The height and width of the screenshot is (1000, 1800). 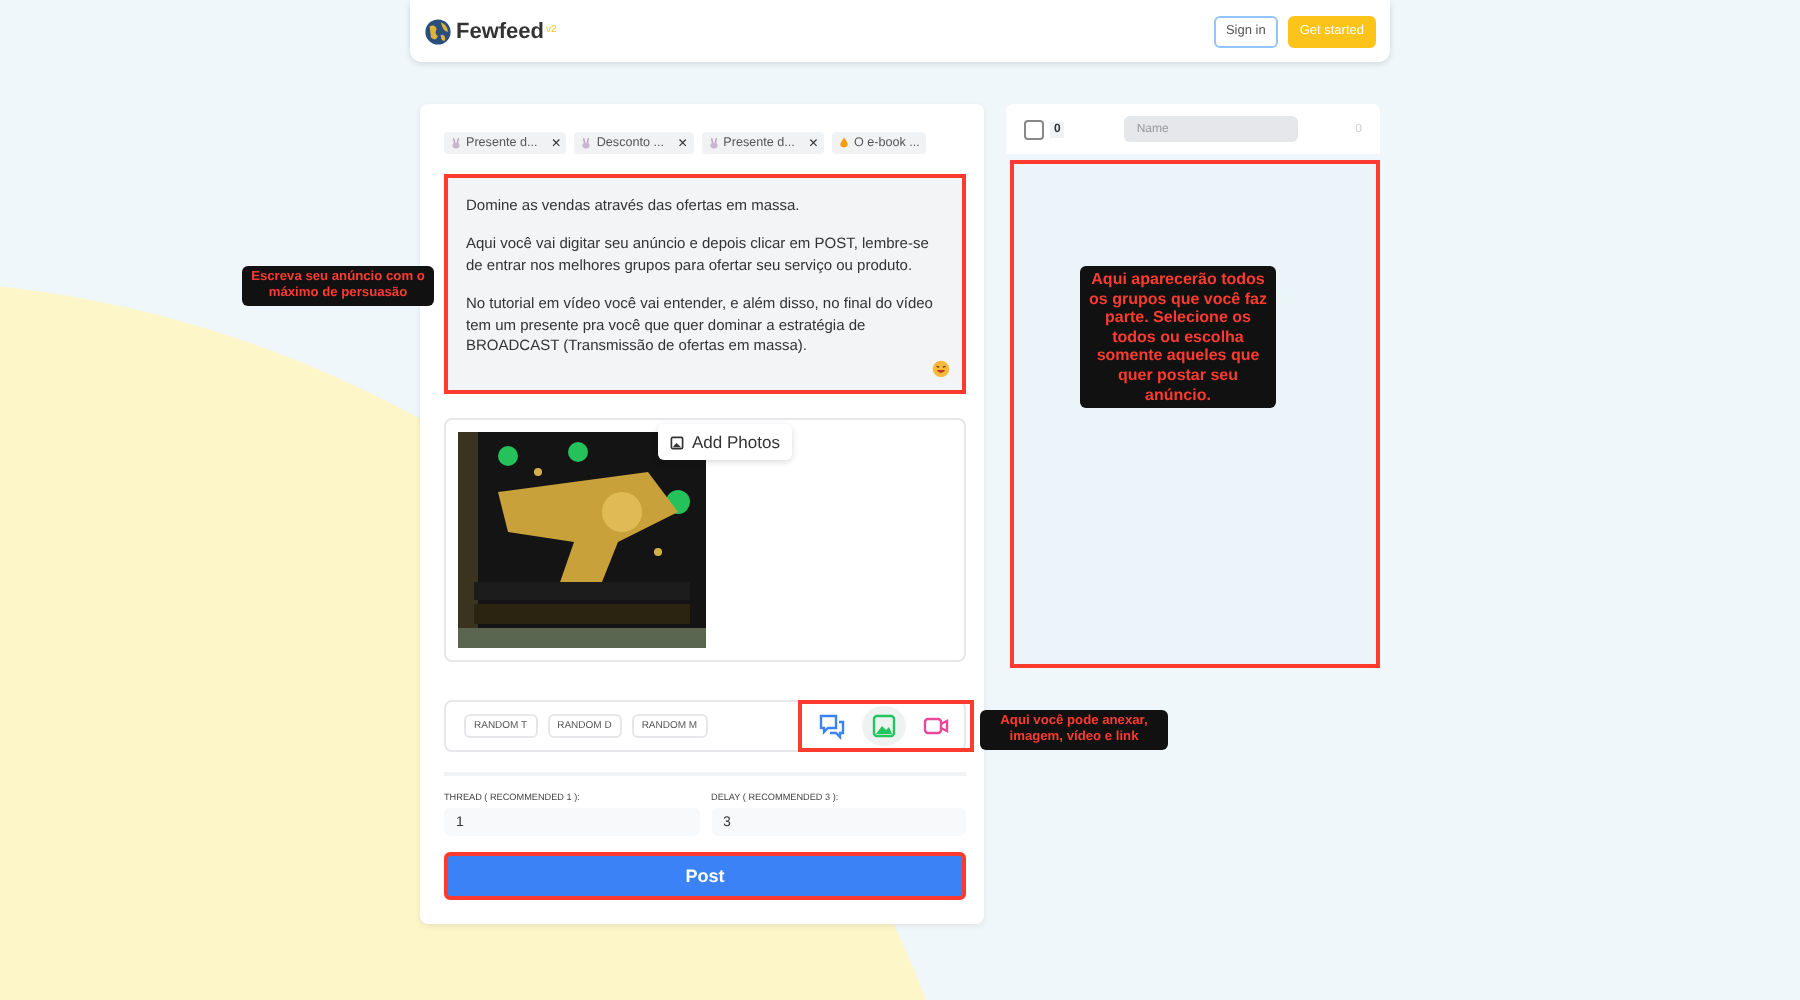 What do you see at coordinates (1034, 129) in the screenshot?
I see `select-all-checkbox` at bounding box center [1034, 129].